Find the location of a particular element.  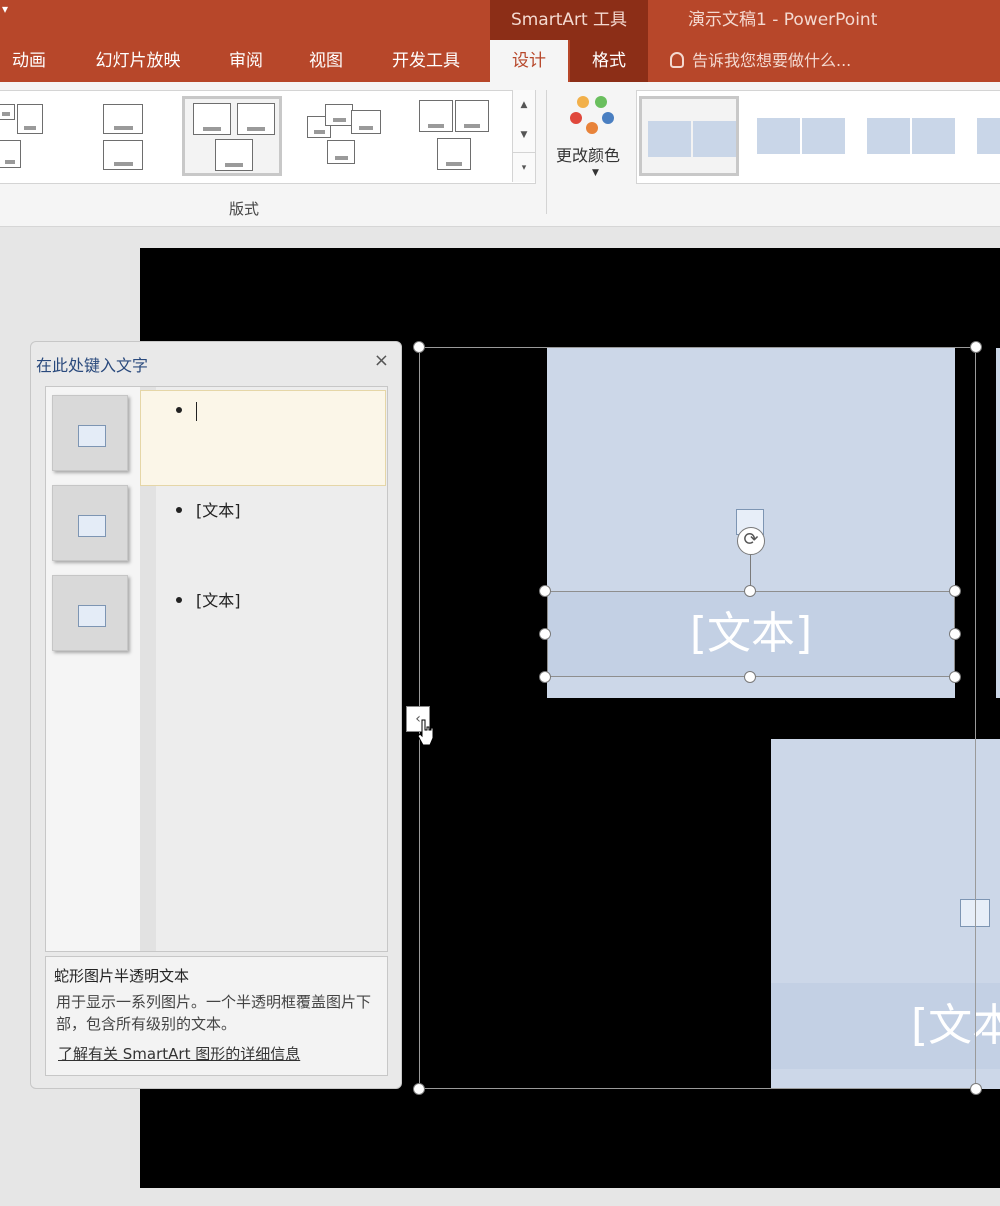

group-separator is located at coordinates (546, 152).